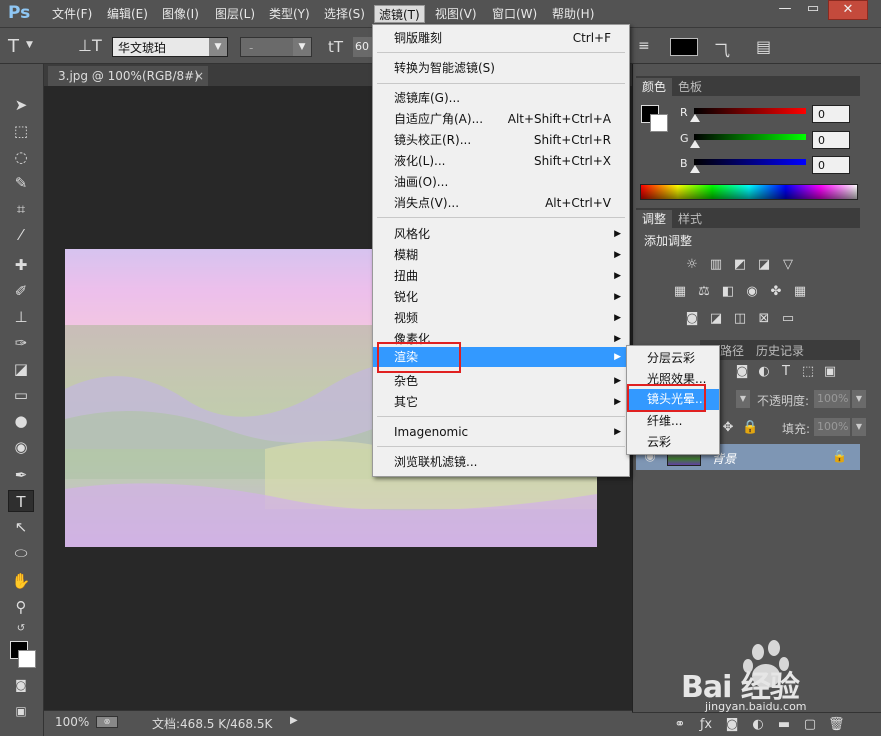 Image resolution: width=881 pixels, height=736 pixels. What do you see at coordinates (728, 292) in the screenshot?
I see `black-white-icon: ◧` at bounding box center [728, 292].